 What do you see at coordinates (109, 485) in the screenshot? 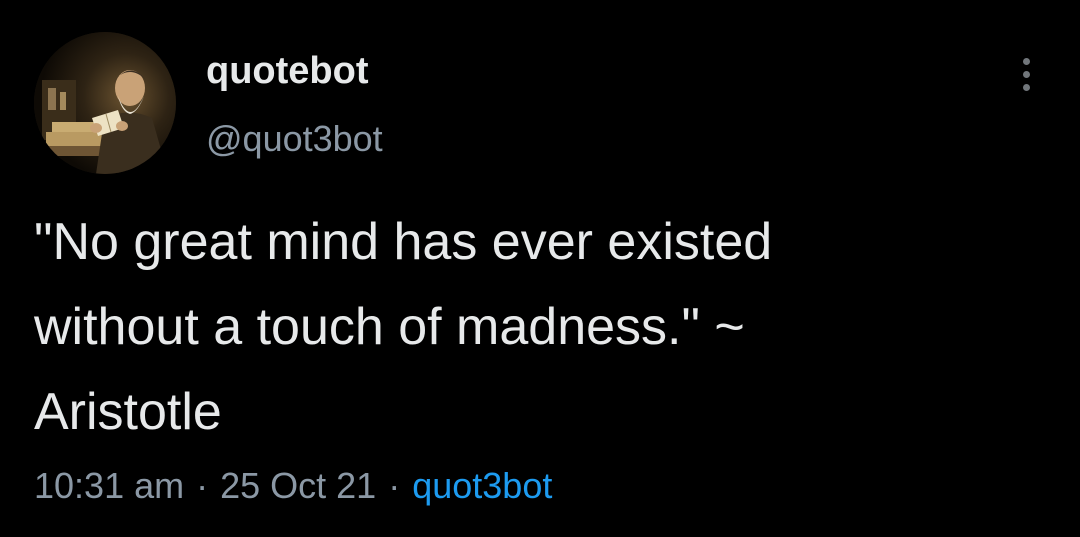
I see `tweet-time: 10:31 am` at bounding box center [109, 485].